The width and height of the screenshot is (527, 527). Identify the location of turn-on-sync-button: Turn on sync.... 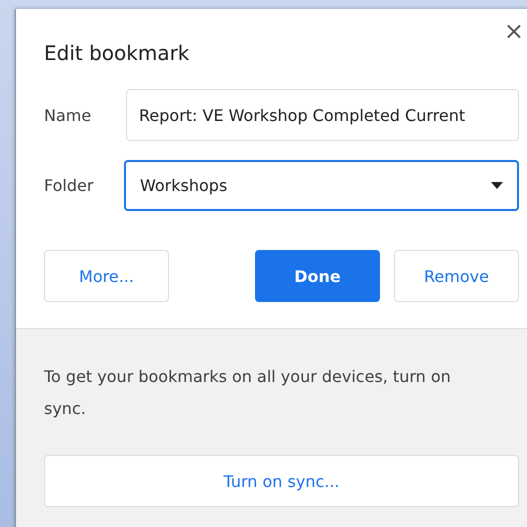
(281, 481).